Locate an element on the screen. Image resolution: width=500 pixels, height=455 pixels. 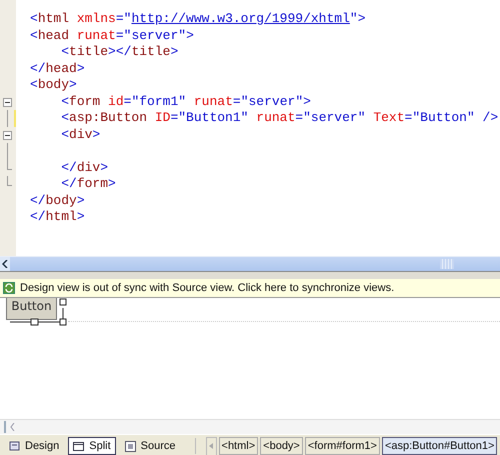
design-scrollbar is located at coordinates (250, 426).